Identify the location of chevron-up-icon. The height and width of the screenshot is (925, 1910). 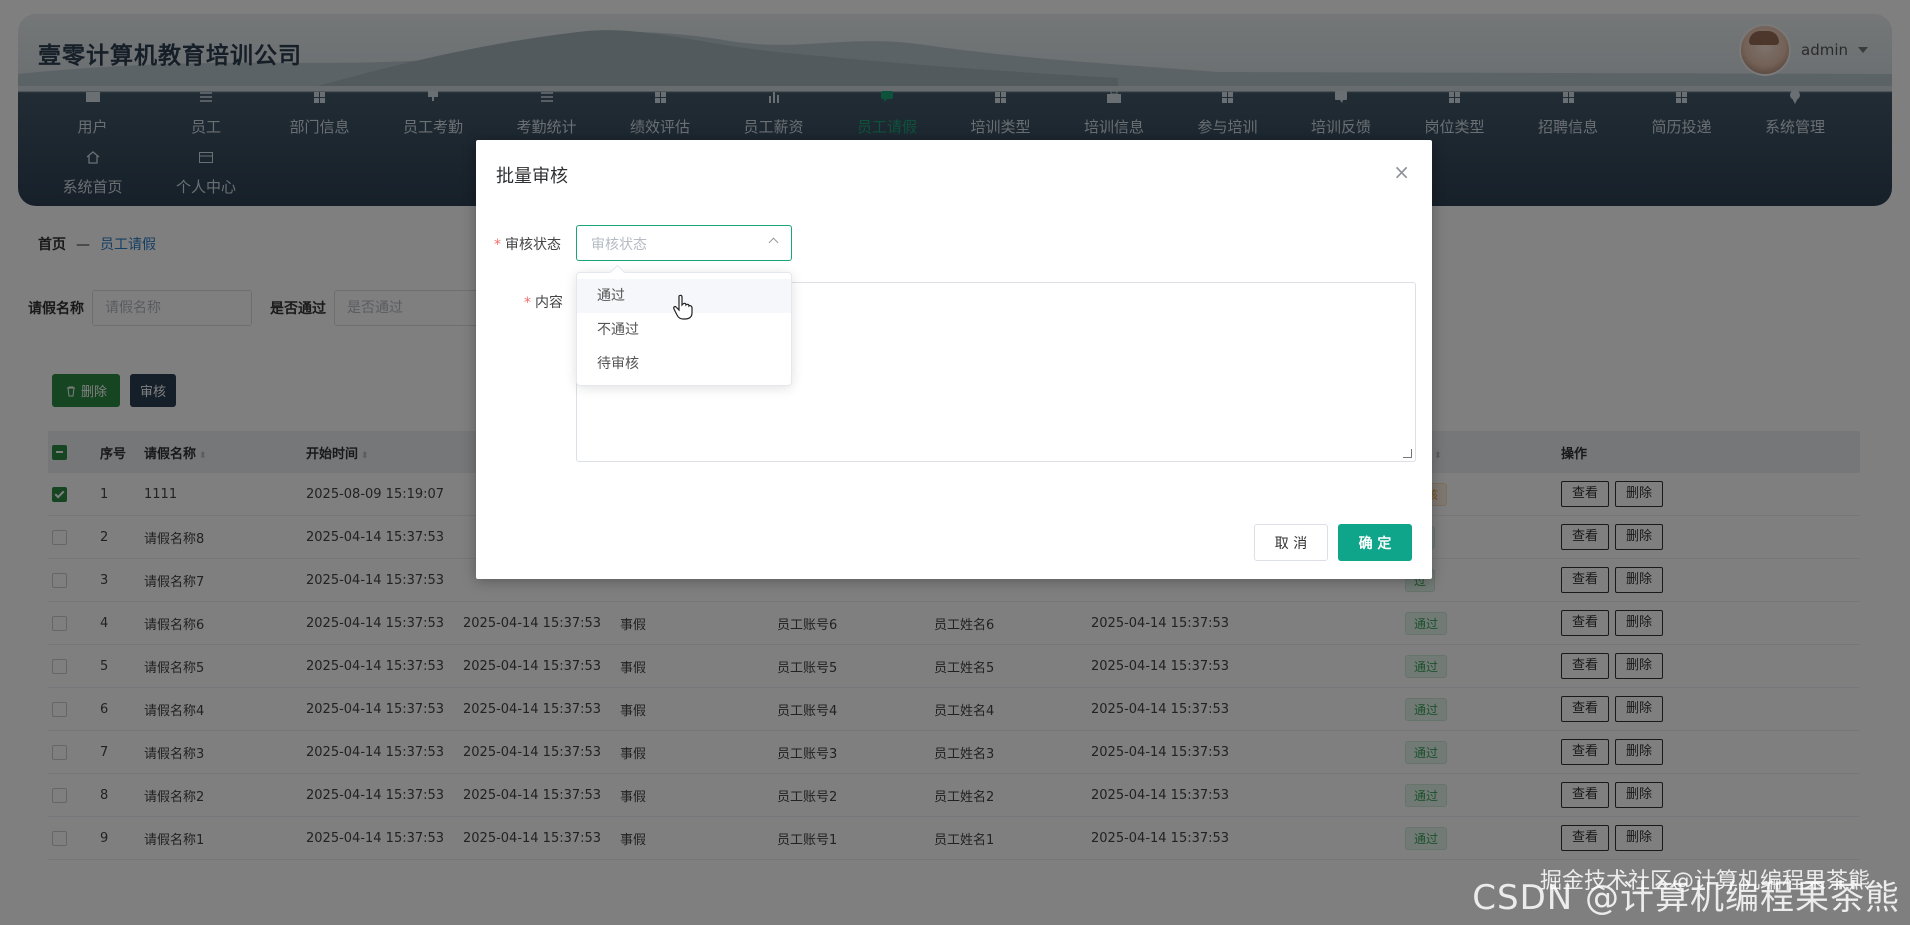
(773, 242).